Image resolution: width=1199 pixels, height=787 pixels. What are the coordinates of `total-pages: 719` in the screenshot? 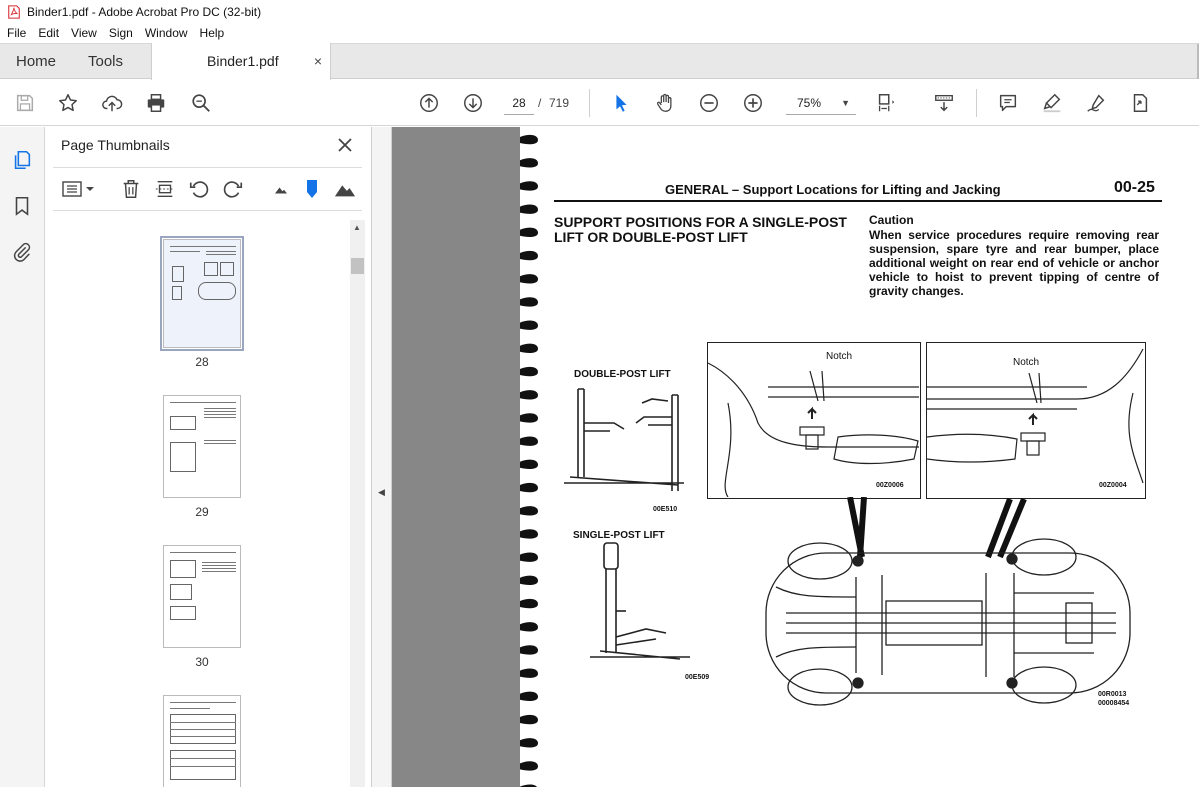 It's located at (559, 103).